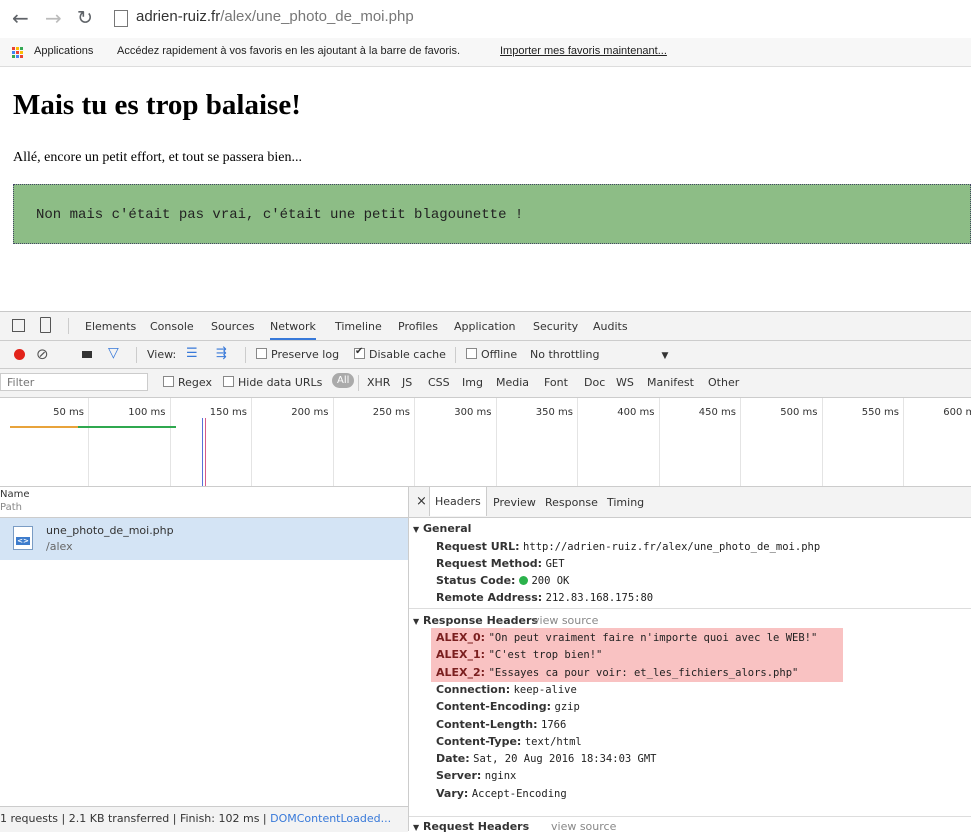  I want to click on php-file-icon: <>, so click(23, 538).